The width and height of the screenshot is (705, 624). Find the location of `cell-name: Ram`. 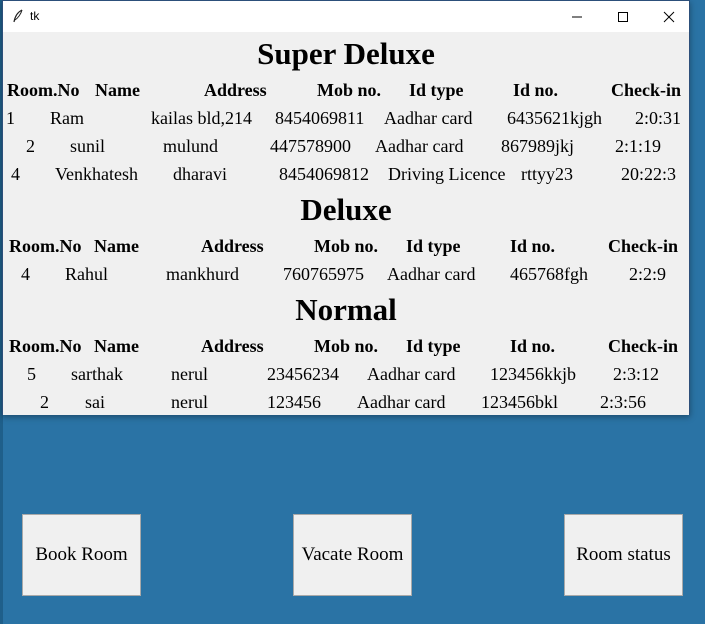

cell-name: Ram is located at coordinates (67, 118).